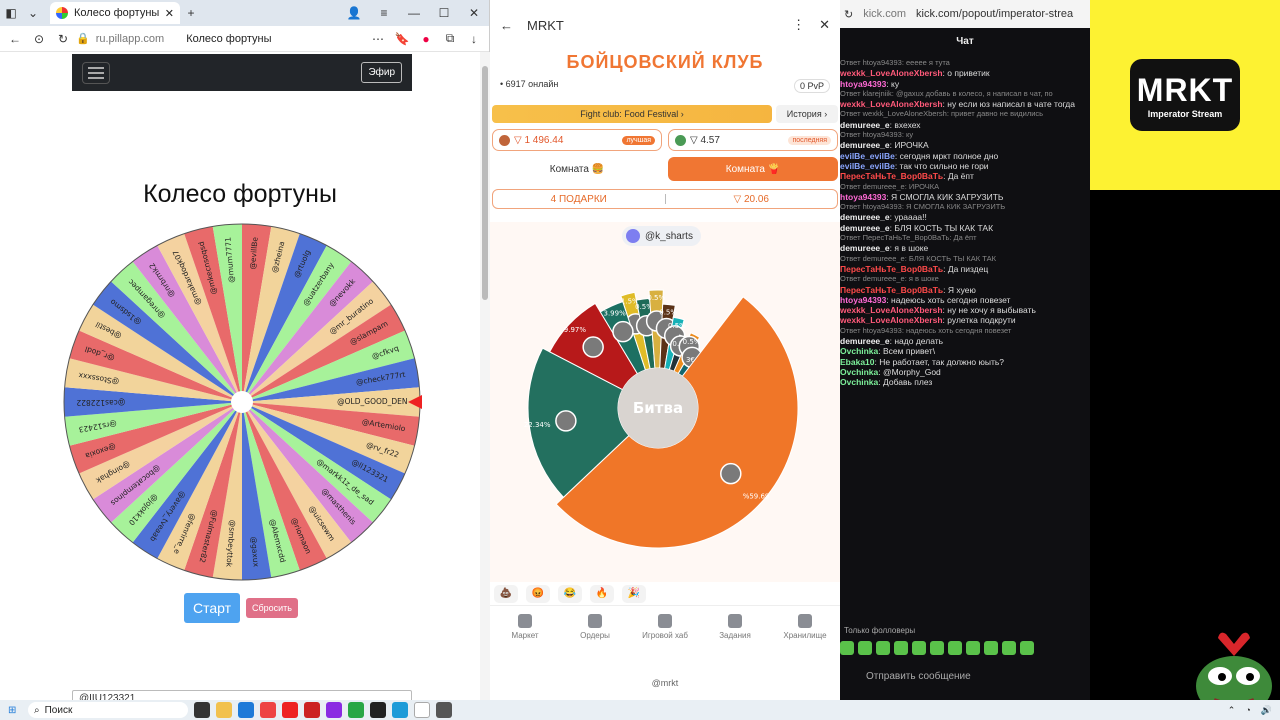 This screenshot has width=1280, height=720. I want to click on promo-banner: Fight club: Food Festival ›, so click(632, 114).